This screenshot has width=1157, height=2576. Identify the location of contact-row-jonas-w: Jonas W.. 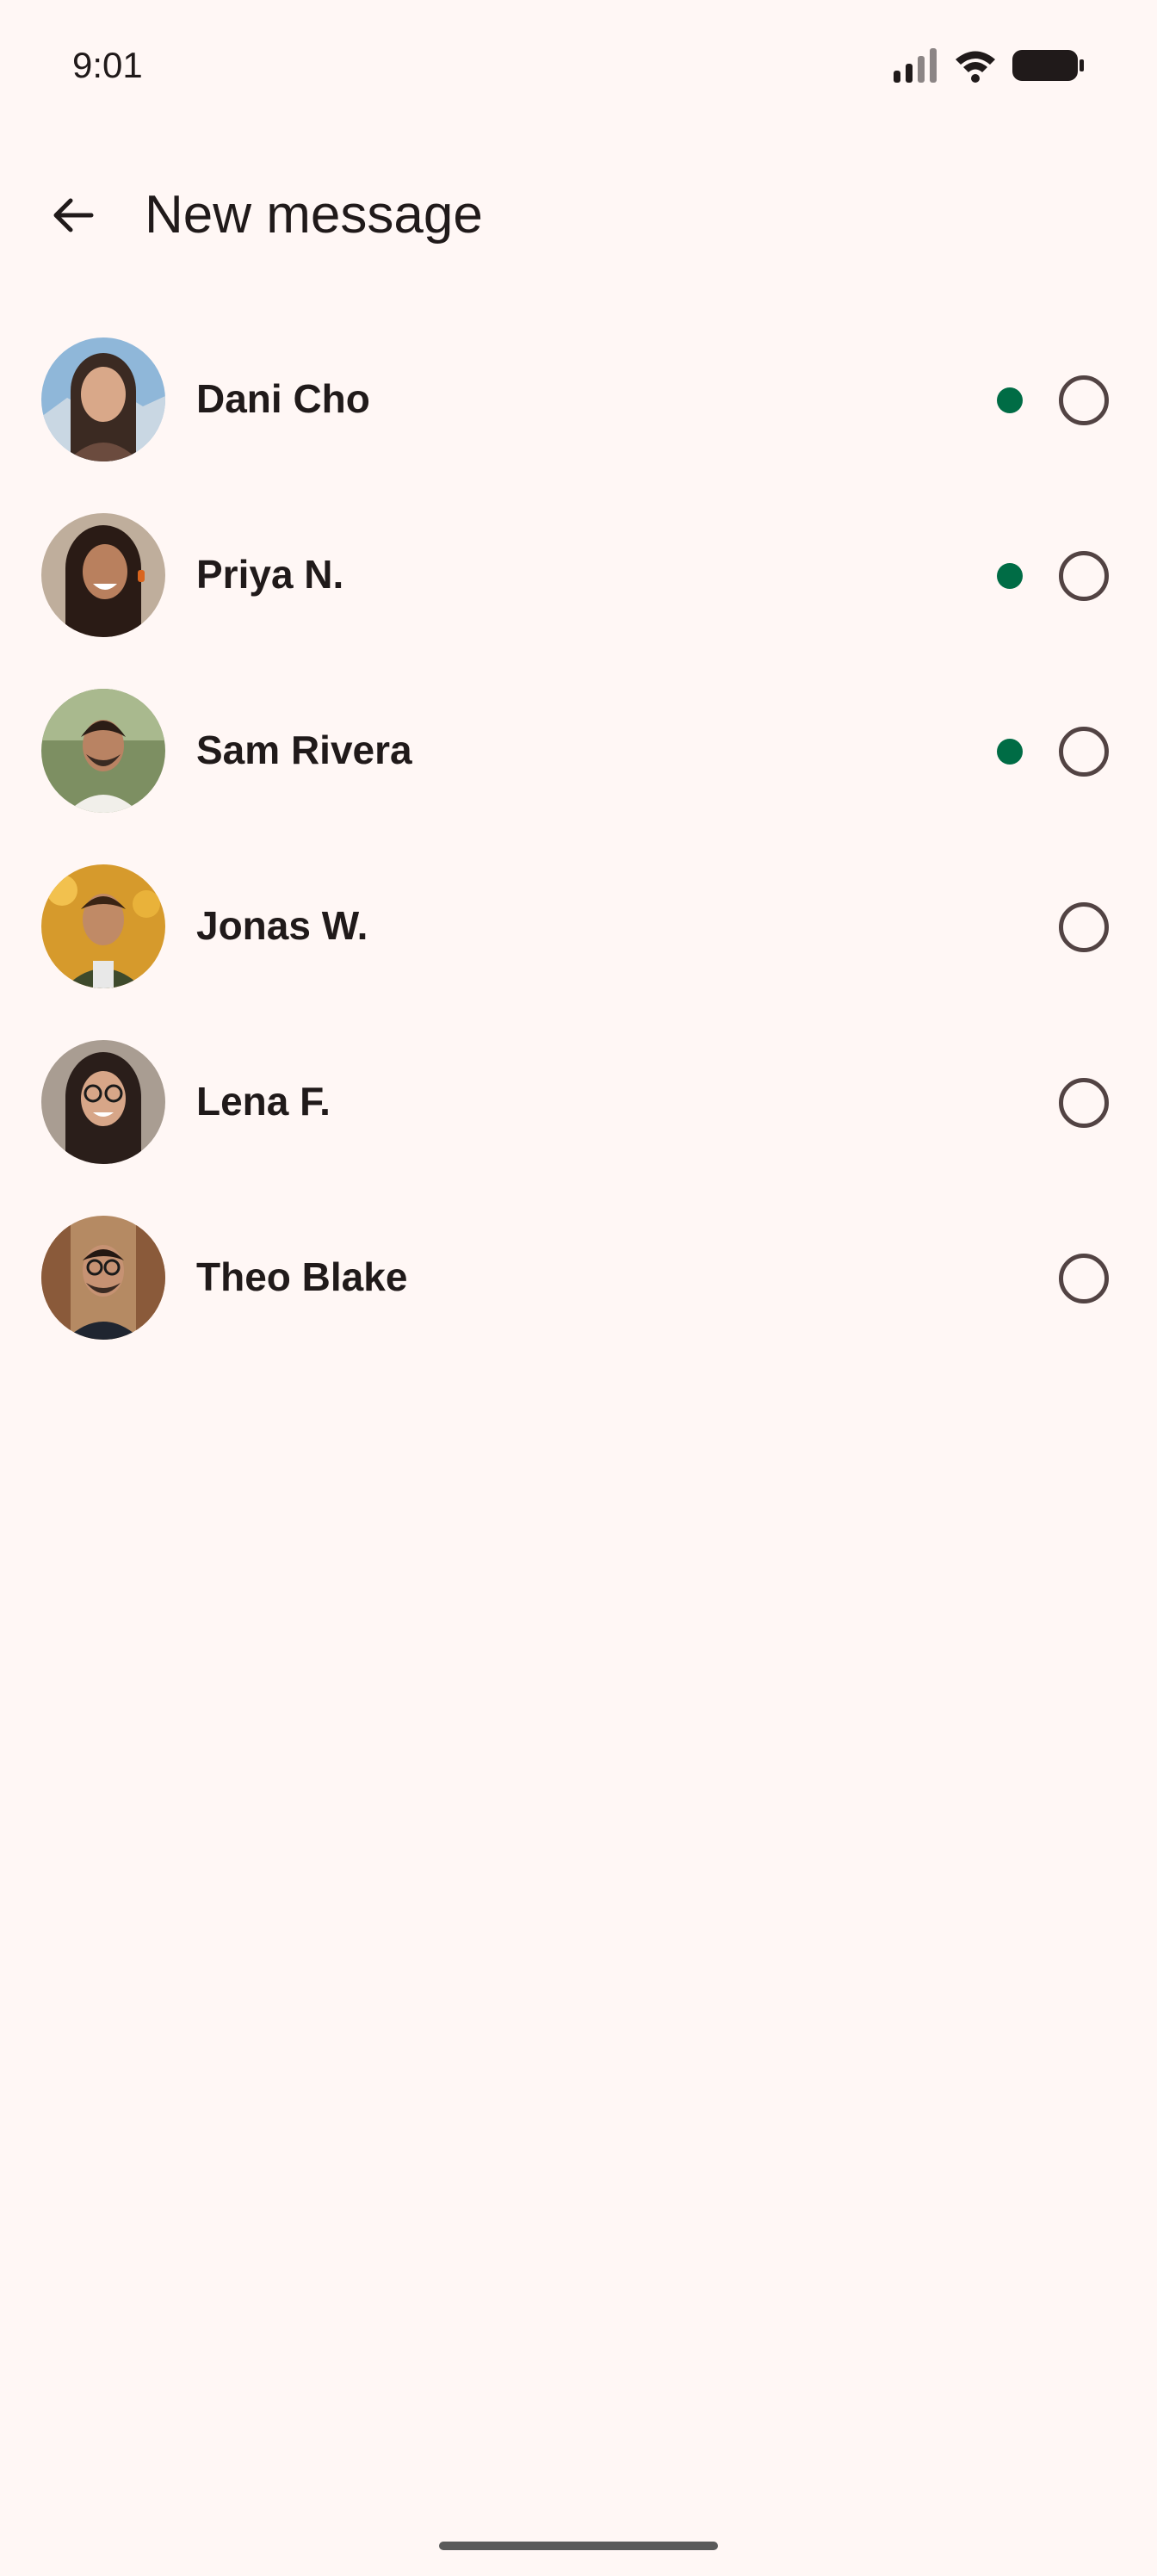
(579, 926).